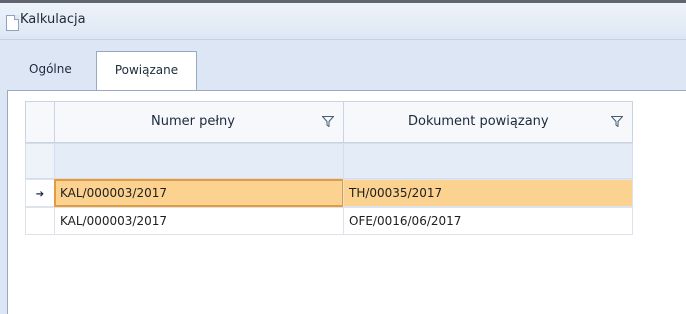 The height and width of the screenshot is (314, 686). What do you see at coordinates (40, 161) in the screenshot?
I see `filter-row-indicator` at bounding box center [40, 161].